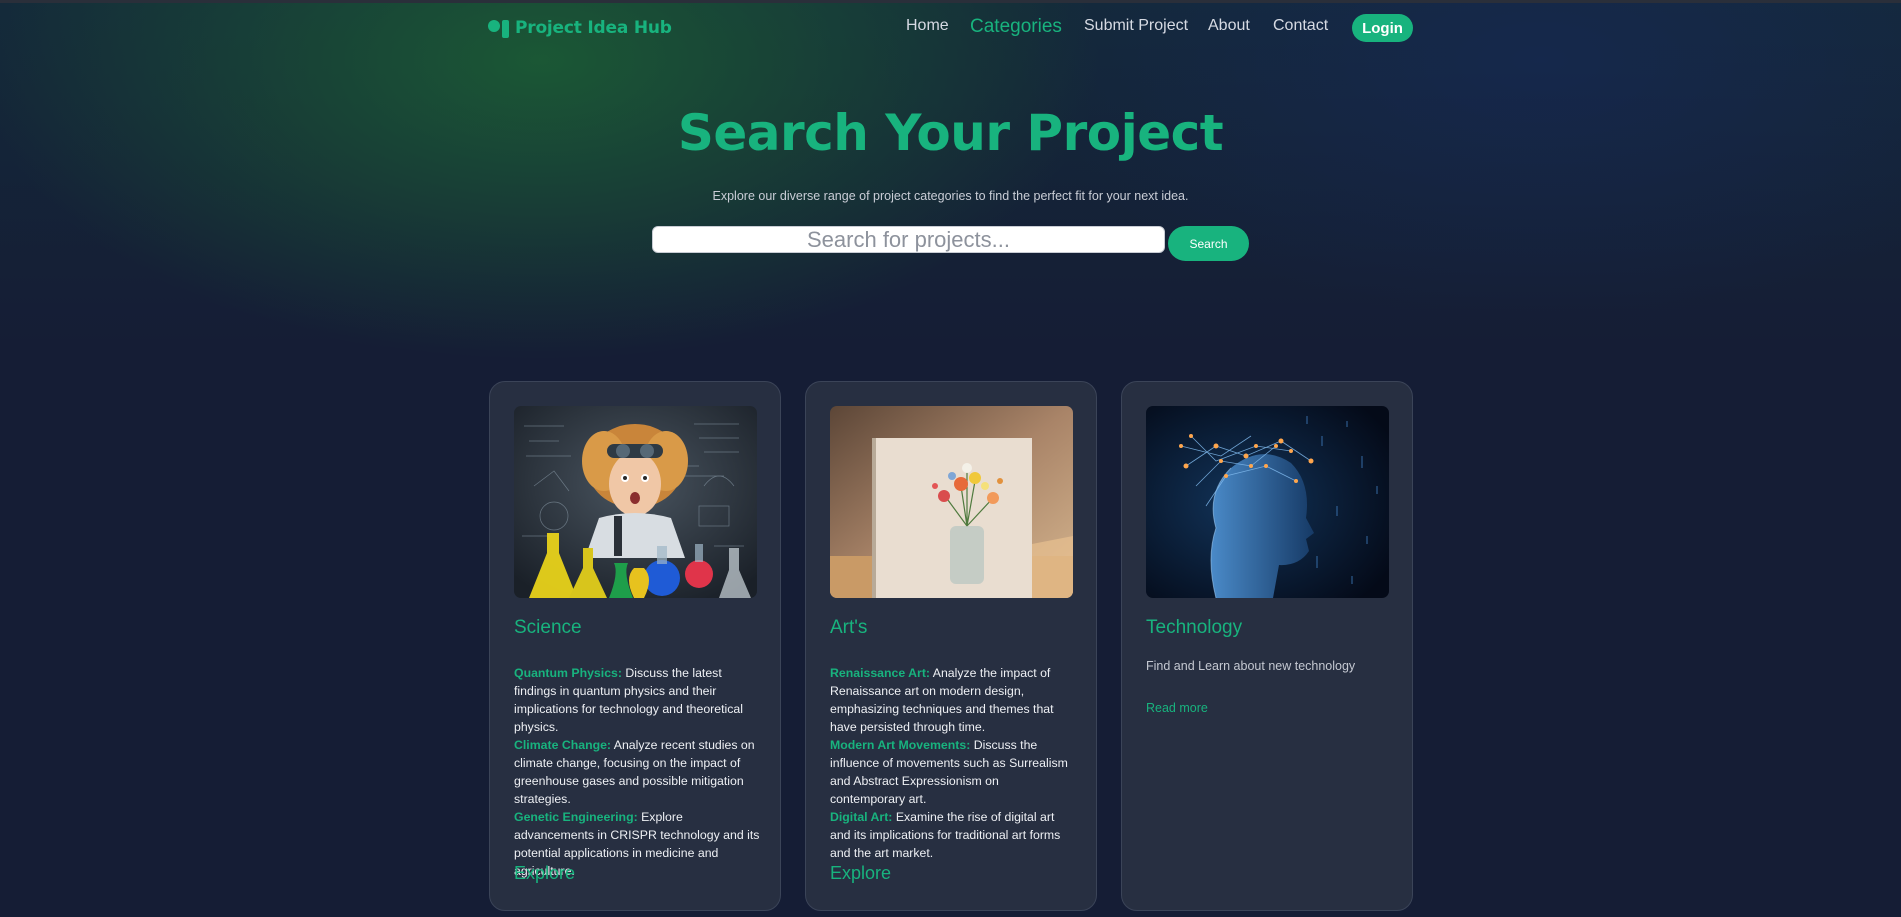 The height and width of the screenshot is (917, 1901). Describe the element at coordinates (1016, 27) in the screenshot. I see `nav-link-categories: Categories` at that location.